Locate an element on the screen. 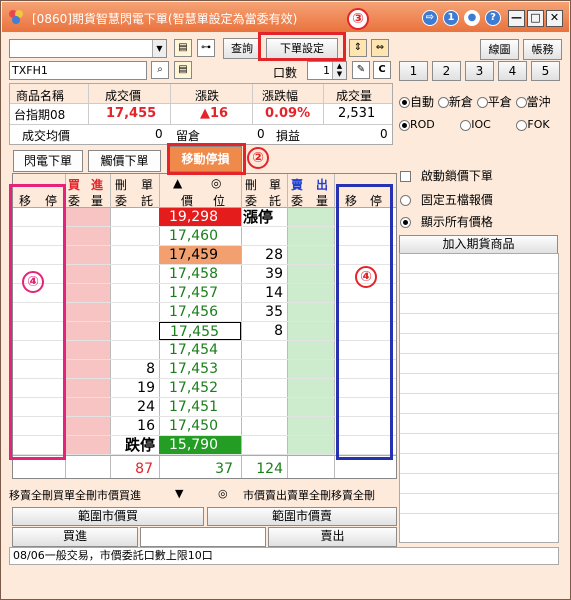  qty-label: 口數 is located at coordinates (285, 73).